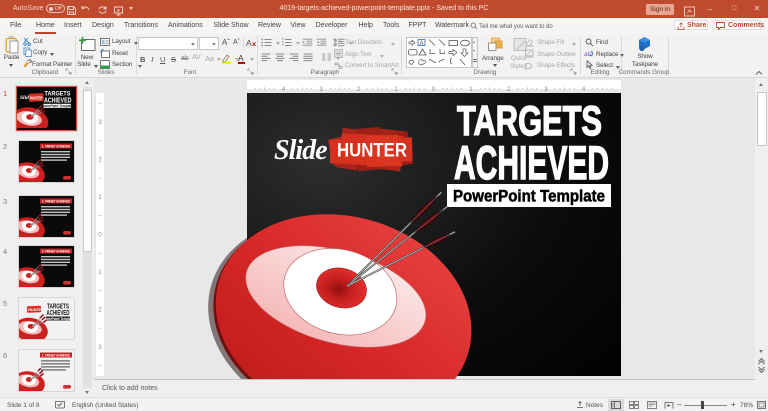 The image size is (768, 411). Describe the element at coordinates (531, 162) in the screenshot. I see `svg-text: ACHIEVED` at that location.